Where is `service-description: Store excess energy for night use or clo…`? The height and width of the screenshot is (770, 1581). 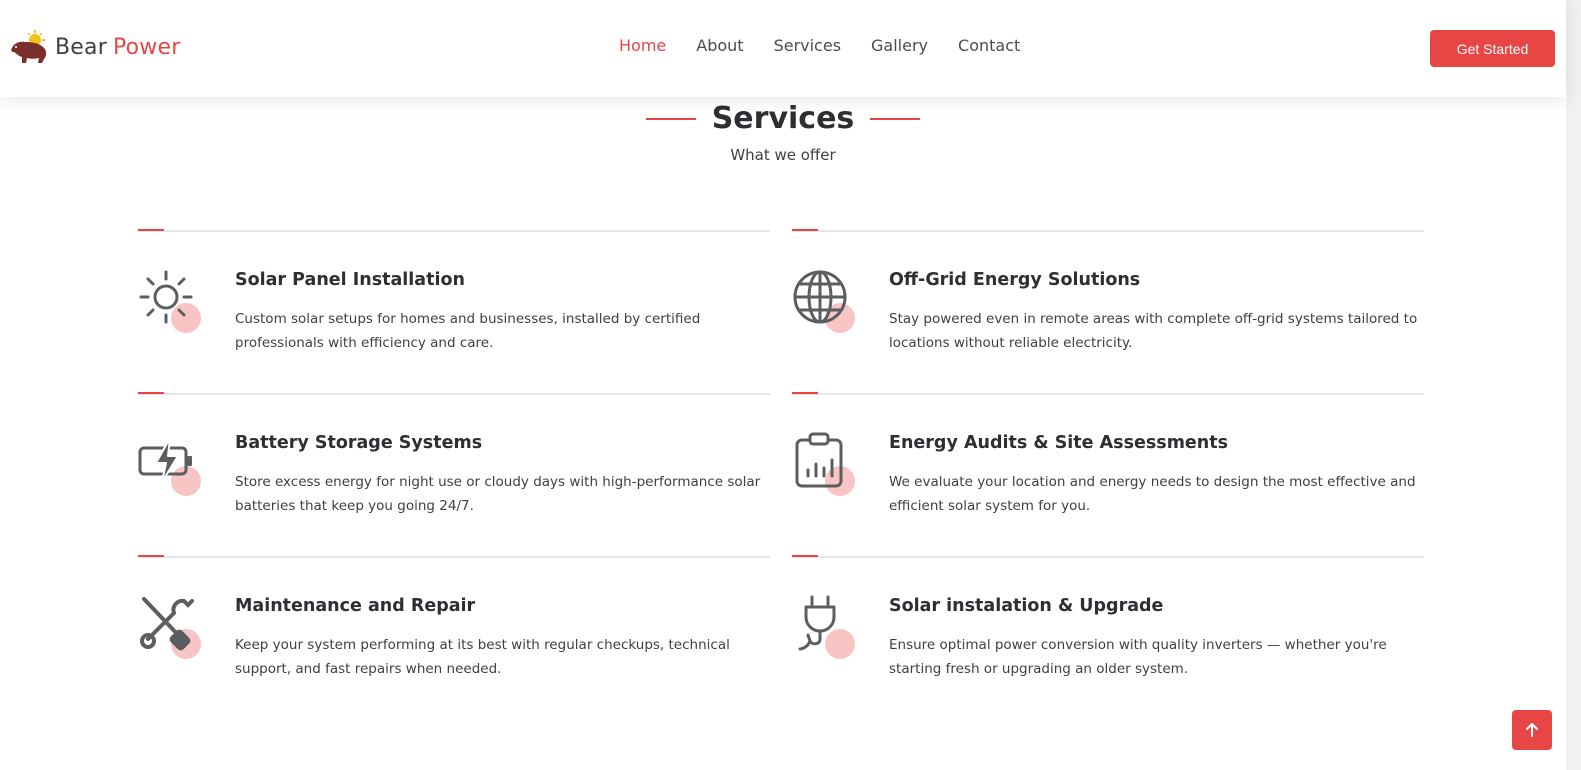 service-description: Store excess energy for night use or clo… is located at coordinates (498, 494).